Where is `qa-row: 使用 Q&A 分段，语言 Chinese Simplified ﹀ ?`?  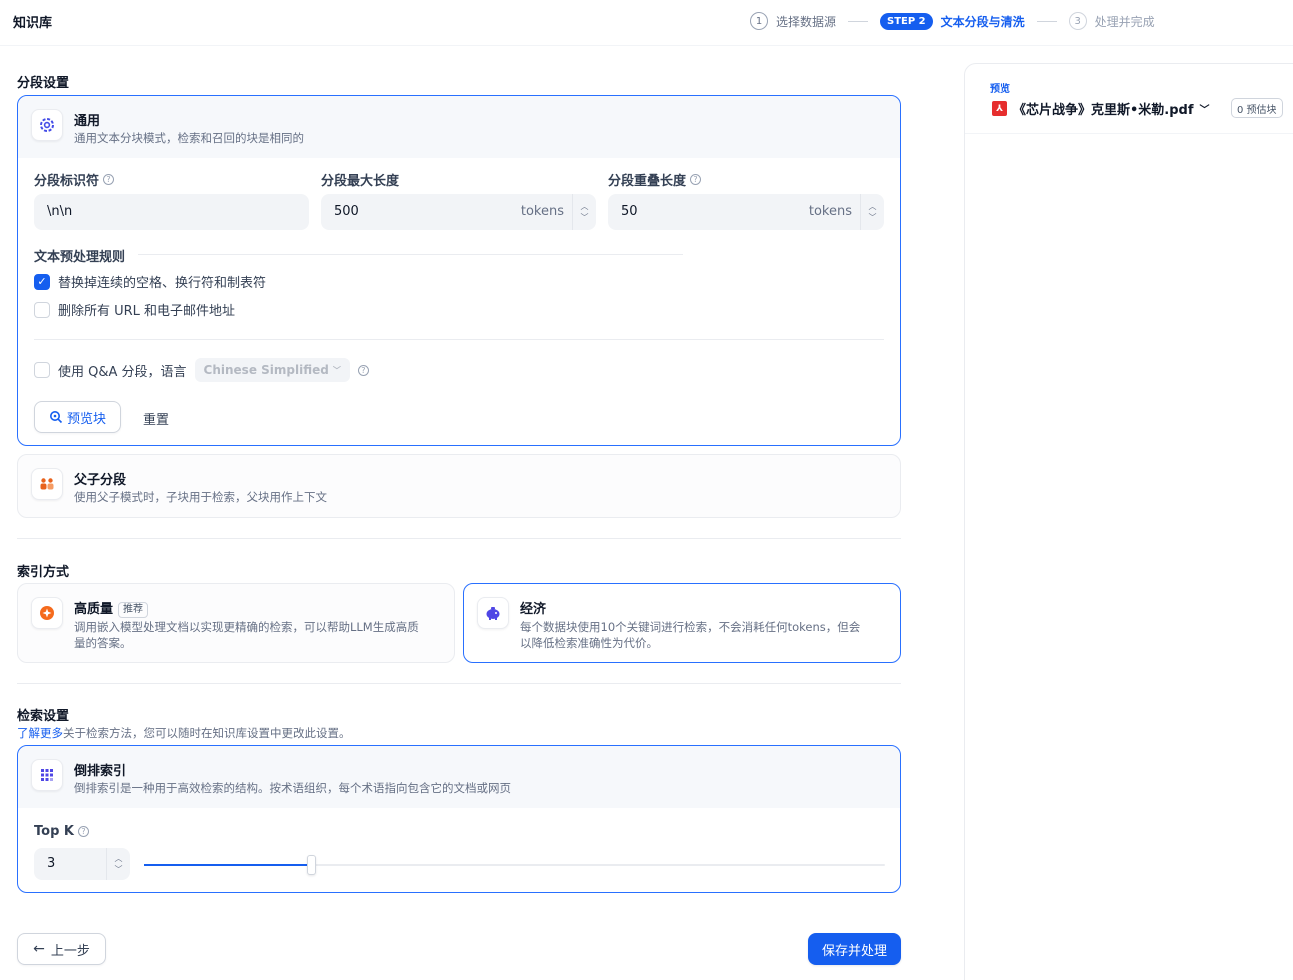 qa-row: 使用 Q&A 分段，语言 Chinese Simplified ﹀ ? is located at coordinates (201, 370).